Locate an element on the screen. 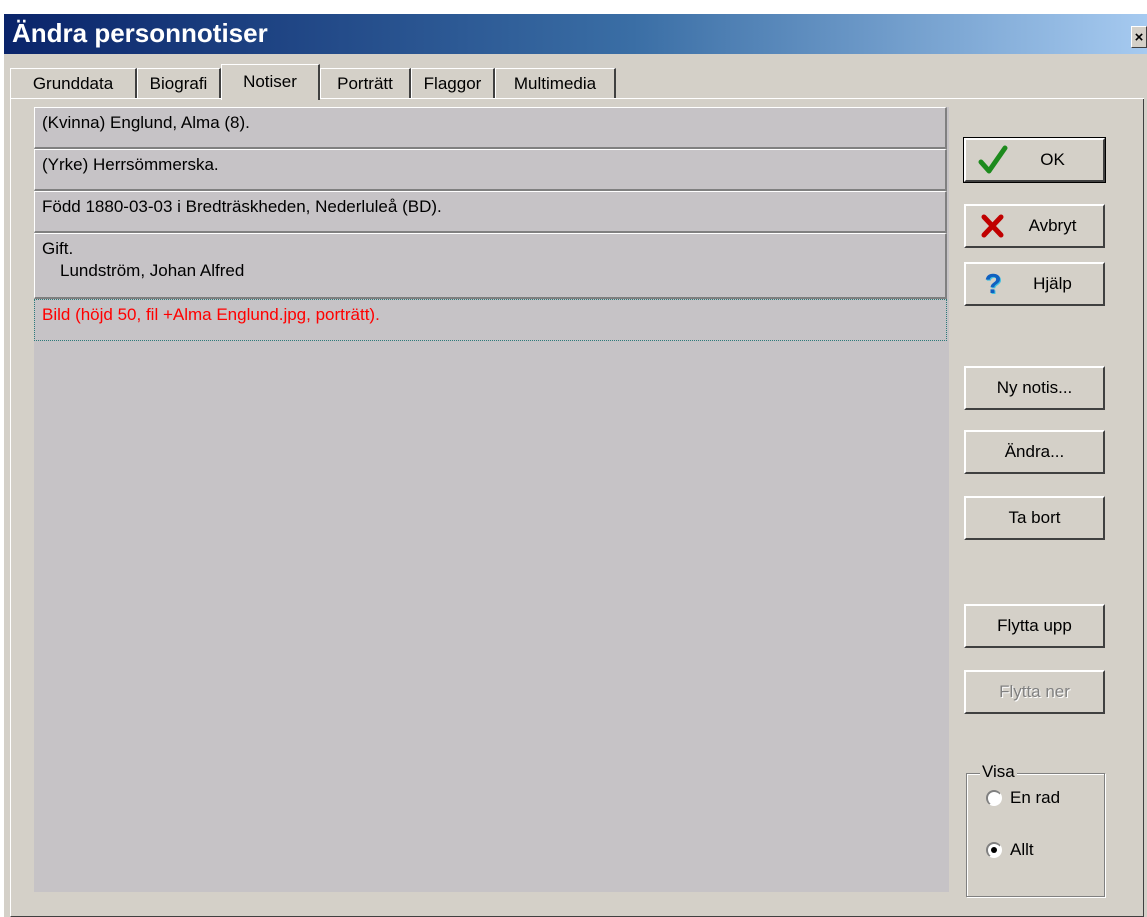  radio-dot is located at coordinates (994, 850).